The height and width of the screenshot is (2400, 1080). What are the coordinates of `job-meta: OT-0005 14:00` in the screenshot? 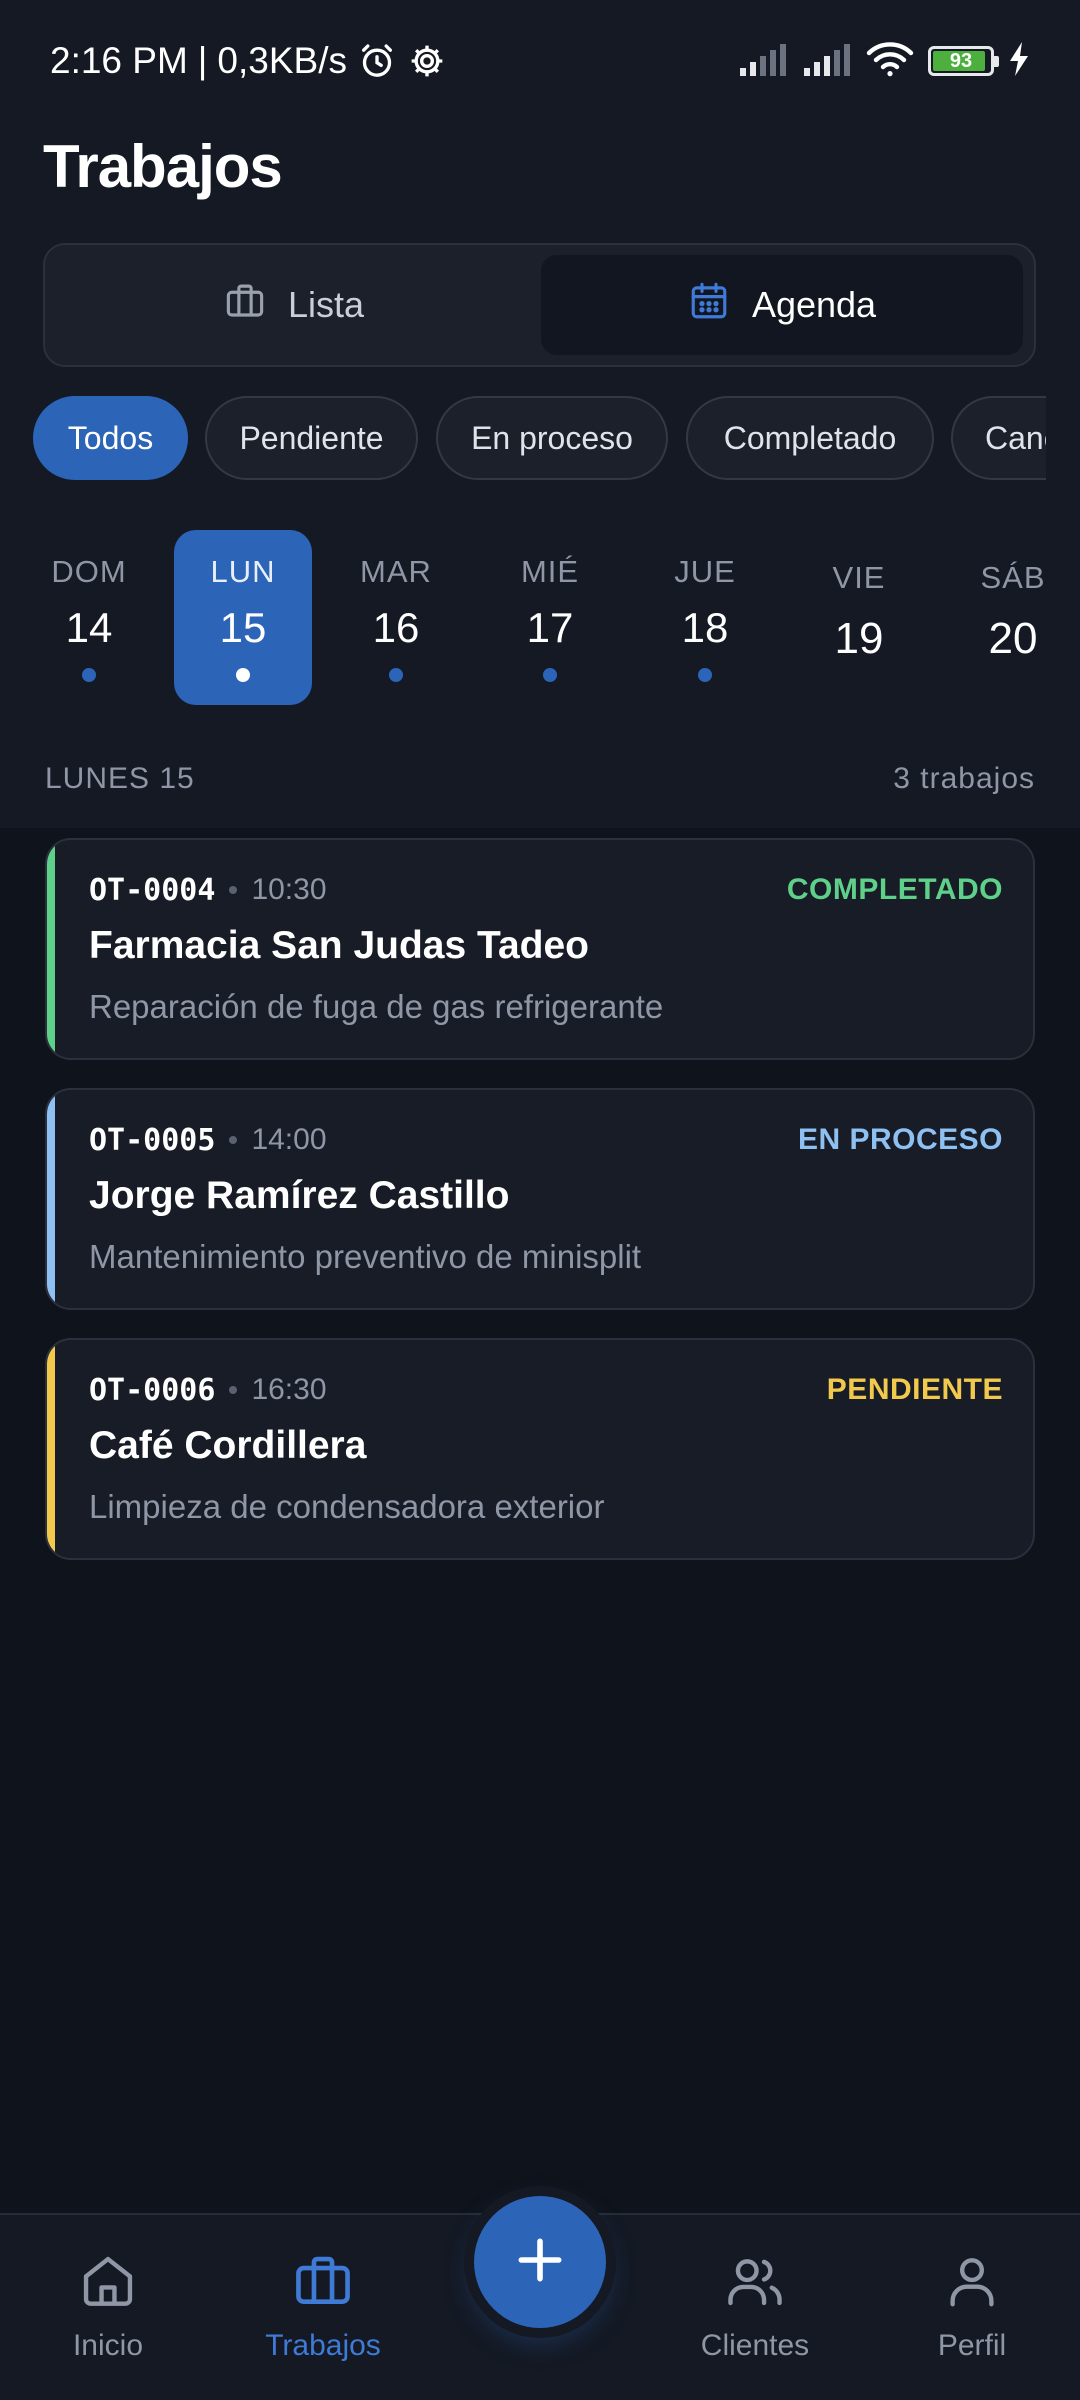 It's located at (208, 1140).